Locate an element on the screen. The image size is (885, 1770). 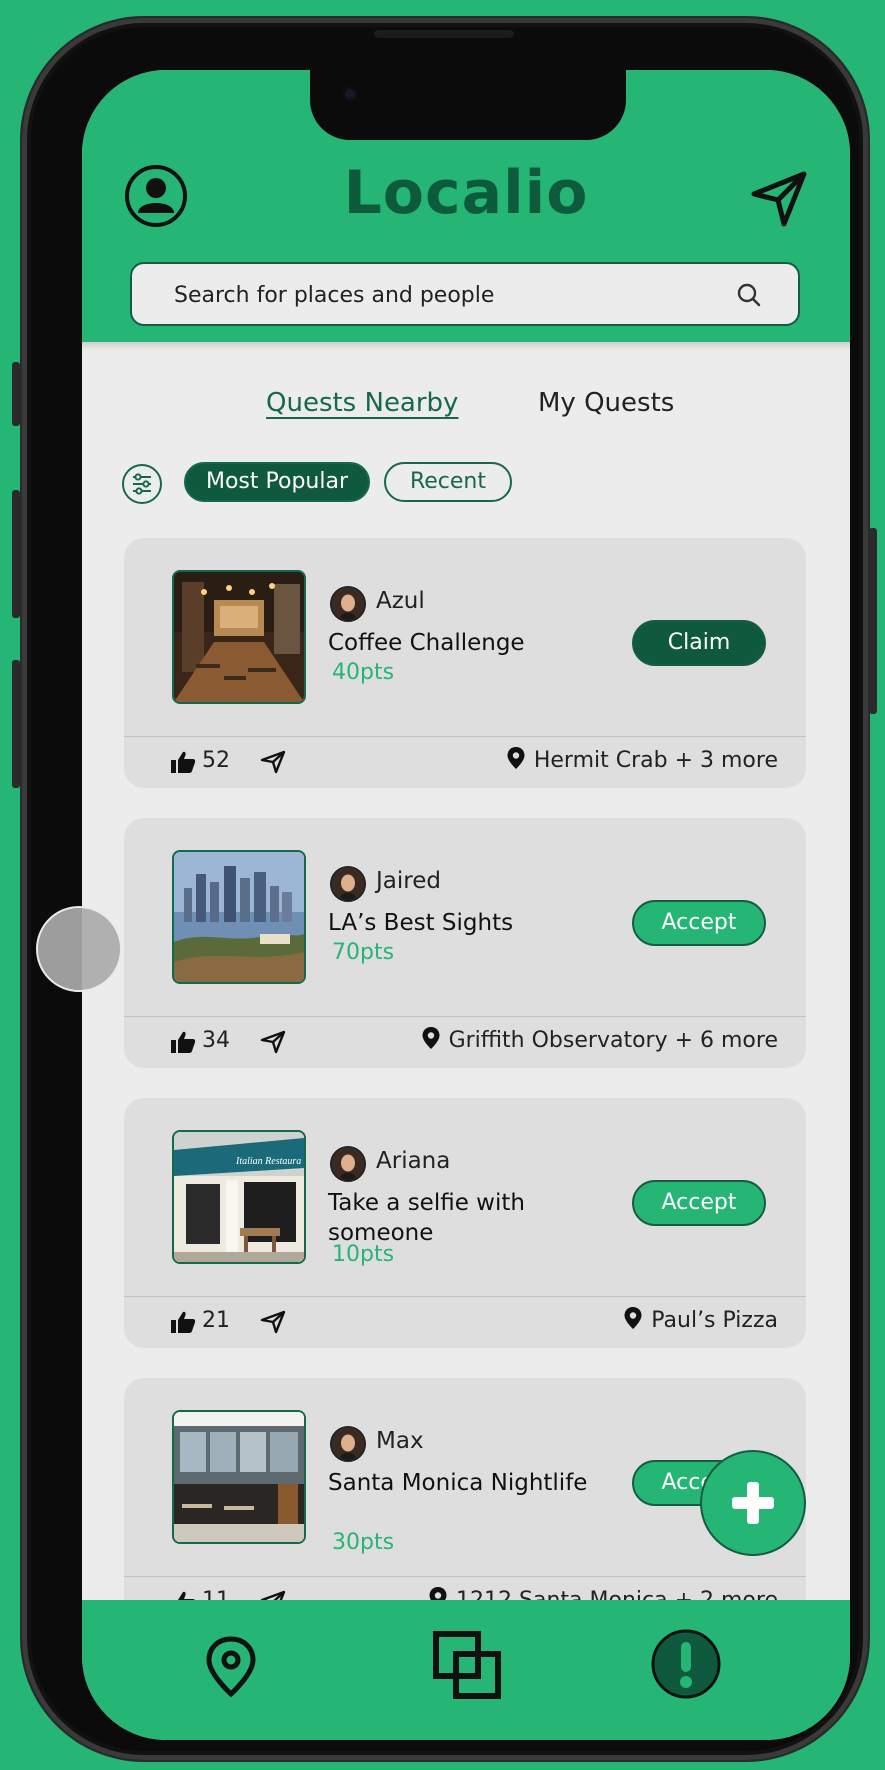
card-footer: 21 Paul’s Pizza is located at coordinates (465, 1322).